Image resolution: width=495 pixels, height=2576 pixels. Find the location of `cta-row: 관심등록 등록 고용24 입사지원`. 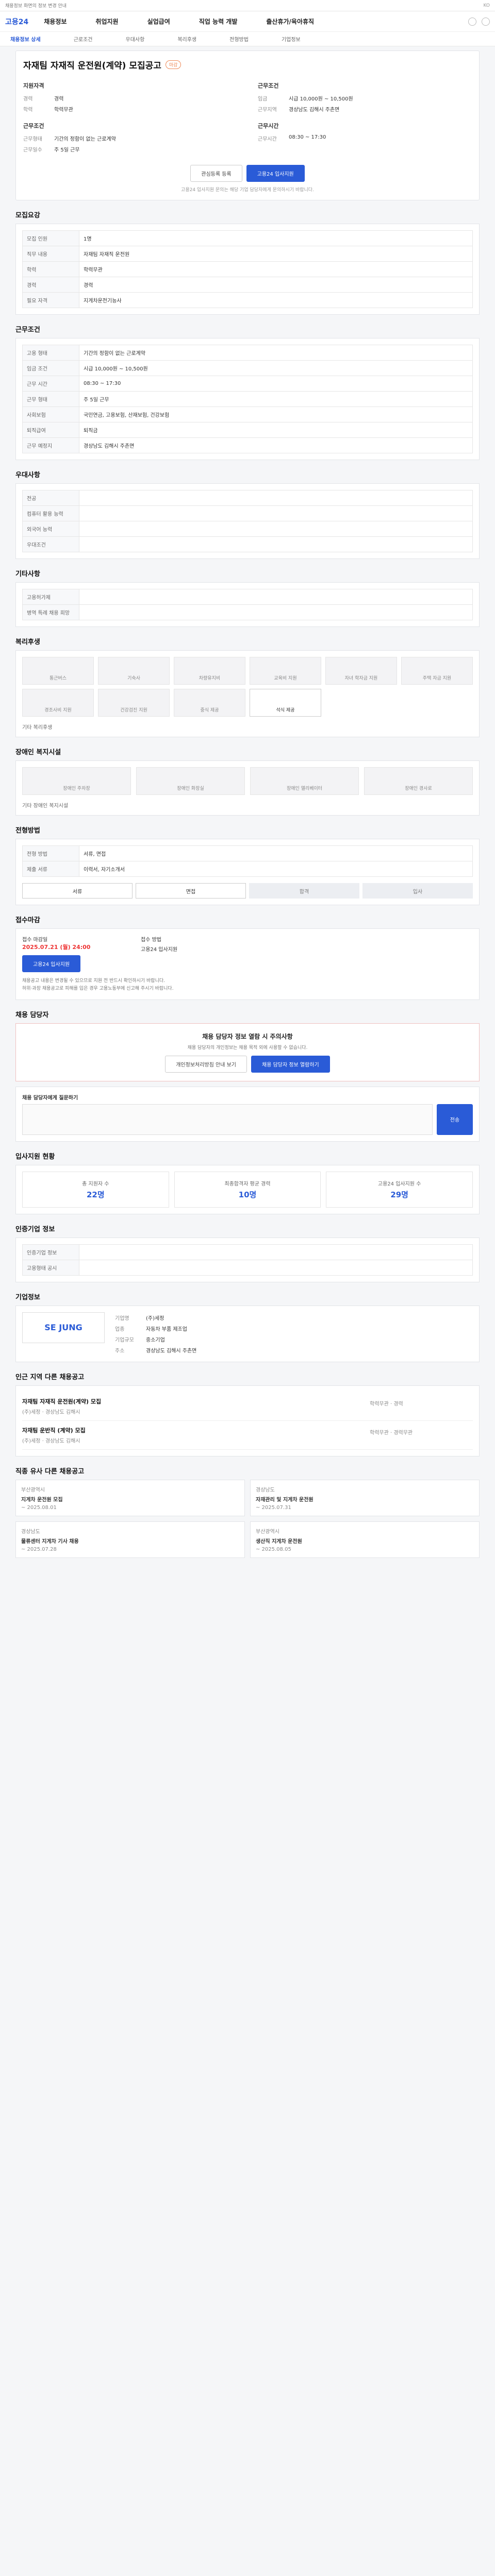

cta-row: 관심등록 등록 고용24 입사지원 is located at coordinates (247, 173).